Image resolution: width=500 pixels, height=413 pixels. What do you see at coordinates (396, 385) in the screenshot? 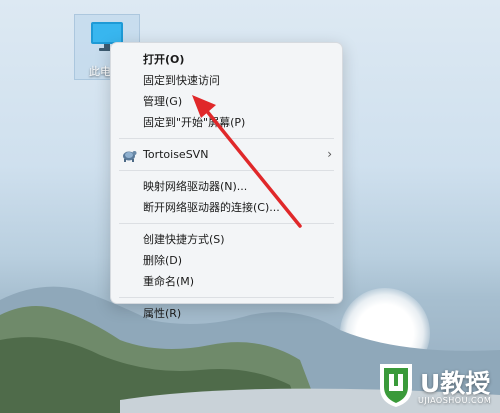
I see `shield-logo-icon` at bounding box center [396, 385].